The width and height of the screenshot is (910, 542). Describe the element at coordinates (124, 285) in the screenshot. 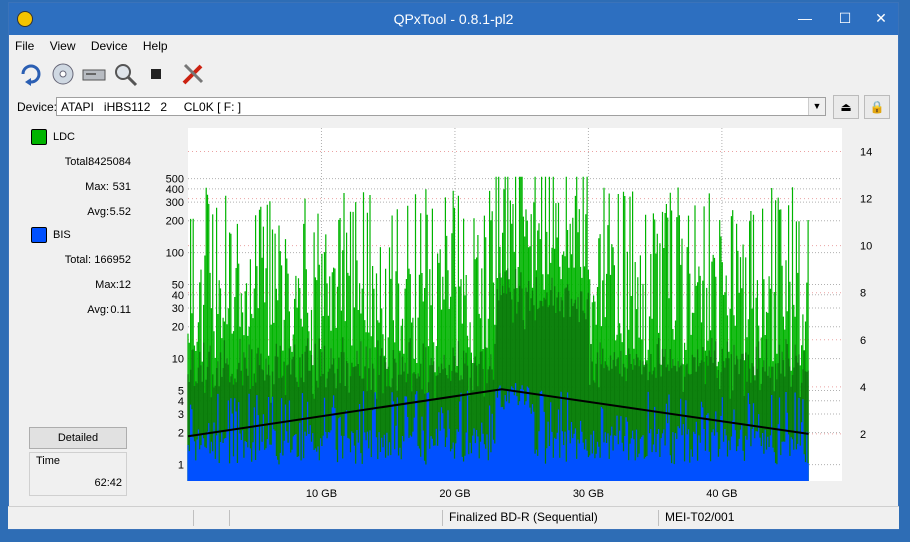

I see `bis-max-value: 12` at that location.